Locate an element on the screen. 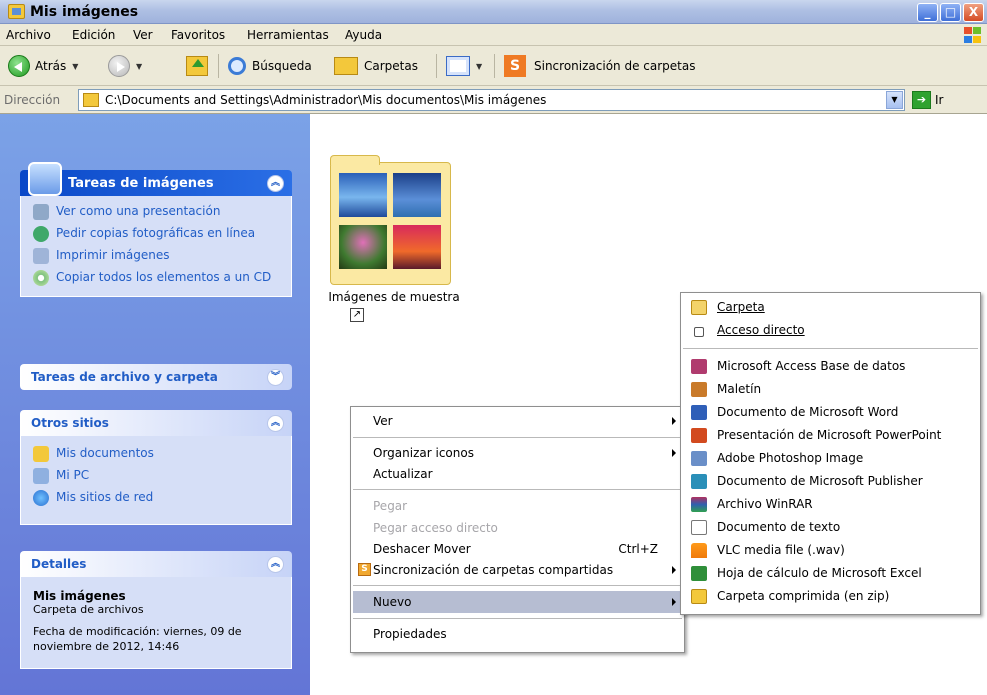  minimize-button: _ is located at coordinates (927, 12).